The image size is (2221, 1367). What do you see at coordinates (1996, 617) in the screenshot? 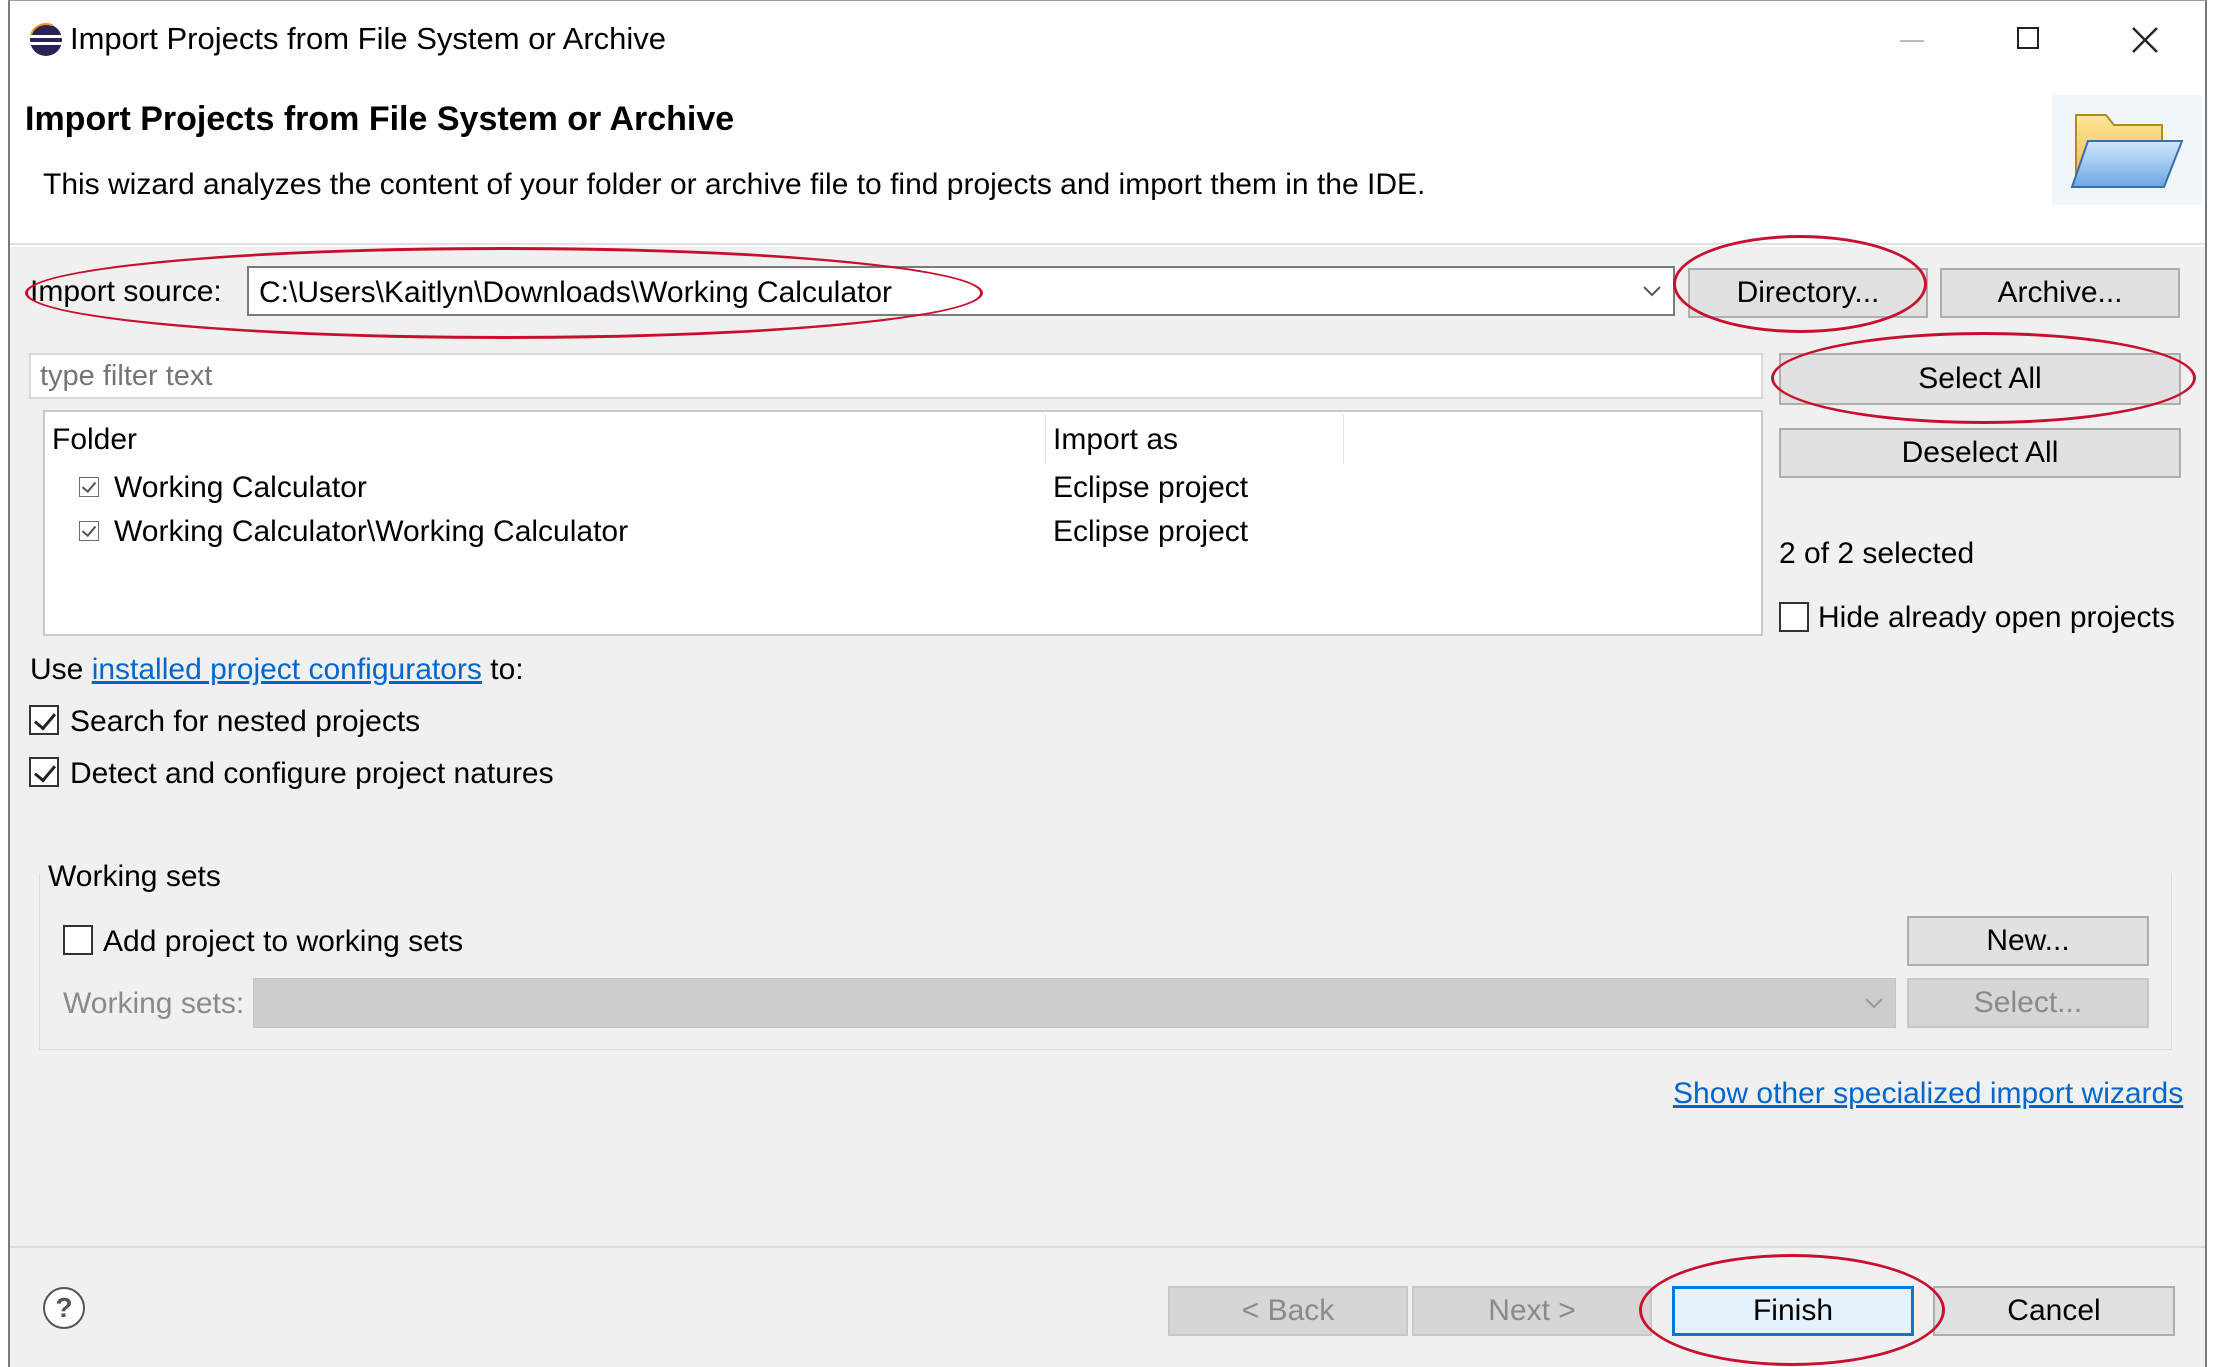
I see `hide-open-projects-label: Hide already open projects` at bounding box center [1996, 617].